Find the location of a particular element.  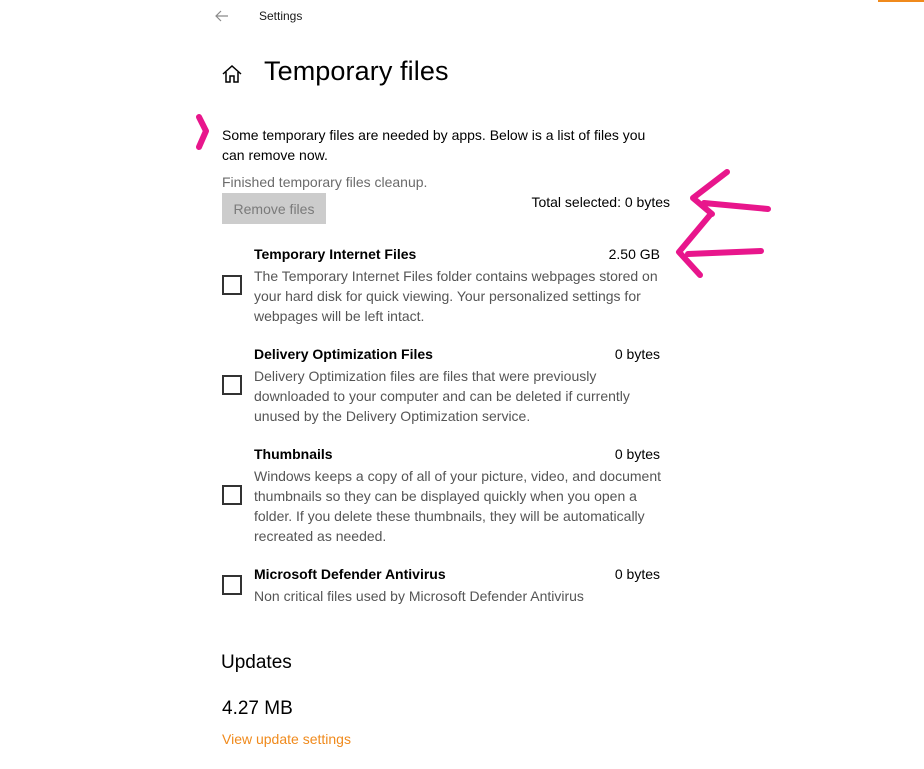

file-name: Microsoft Defender Antivirus is located at coordinates (350, 574).